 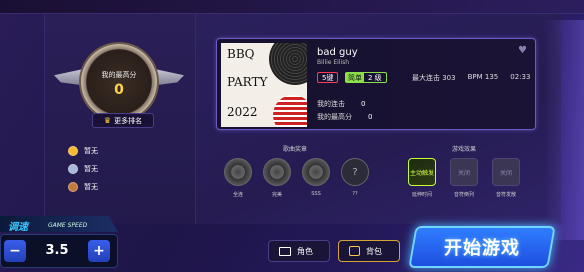 I want to click on medal-row-bronze: 暂无, so click(x=83, y=187).